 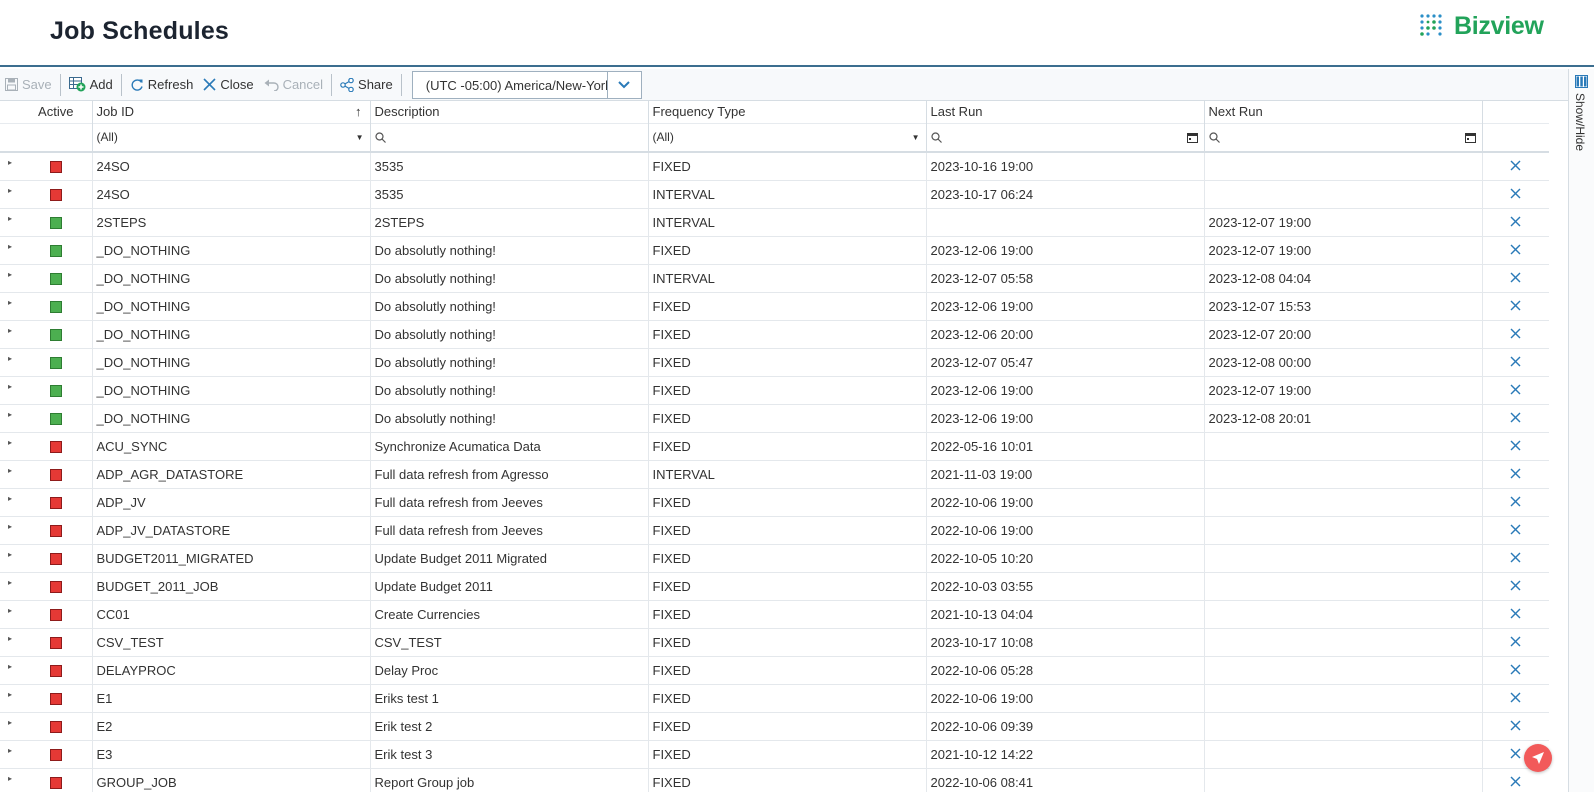 What do you see at coordinates (1065, 502) in the screenshot?
I see `last-run-cell: 2022-10-06 19:00` at bounding box center [1065, 502].